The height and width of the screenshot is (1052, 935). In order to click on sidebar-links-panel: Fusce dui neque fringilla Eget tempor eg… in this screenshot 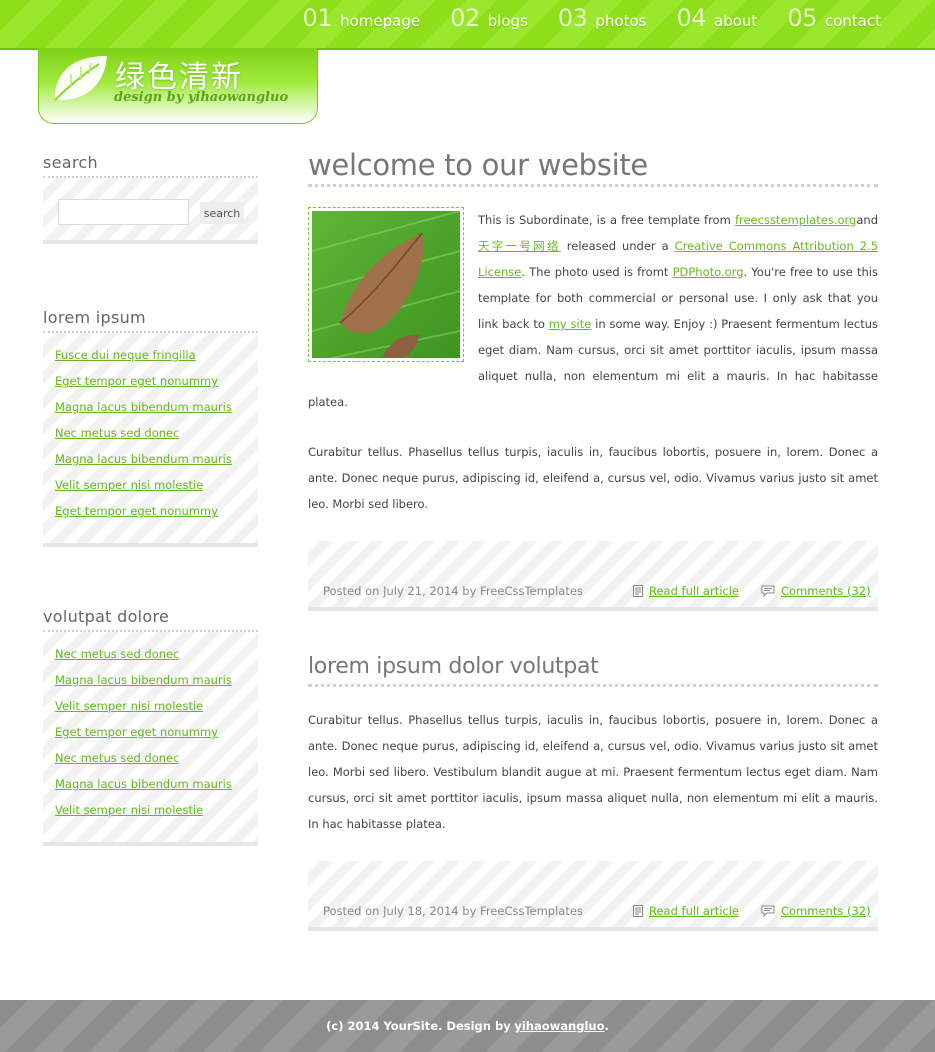, I will do `click(150, 440)`.